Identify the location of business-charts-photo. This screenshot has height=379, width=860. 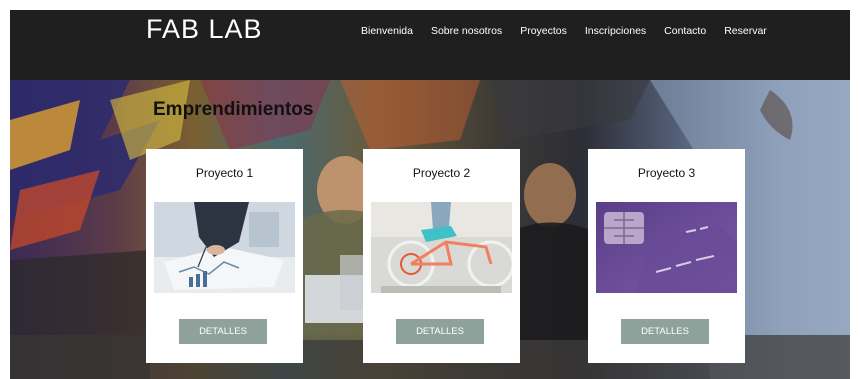
(224, 247).